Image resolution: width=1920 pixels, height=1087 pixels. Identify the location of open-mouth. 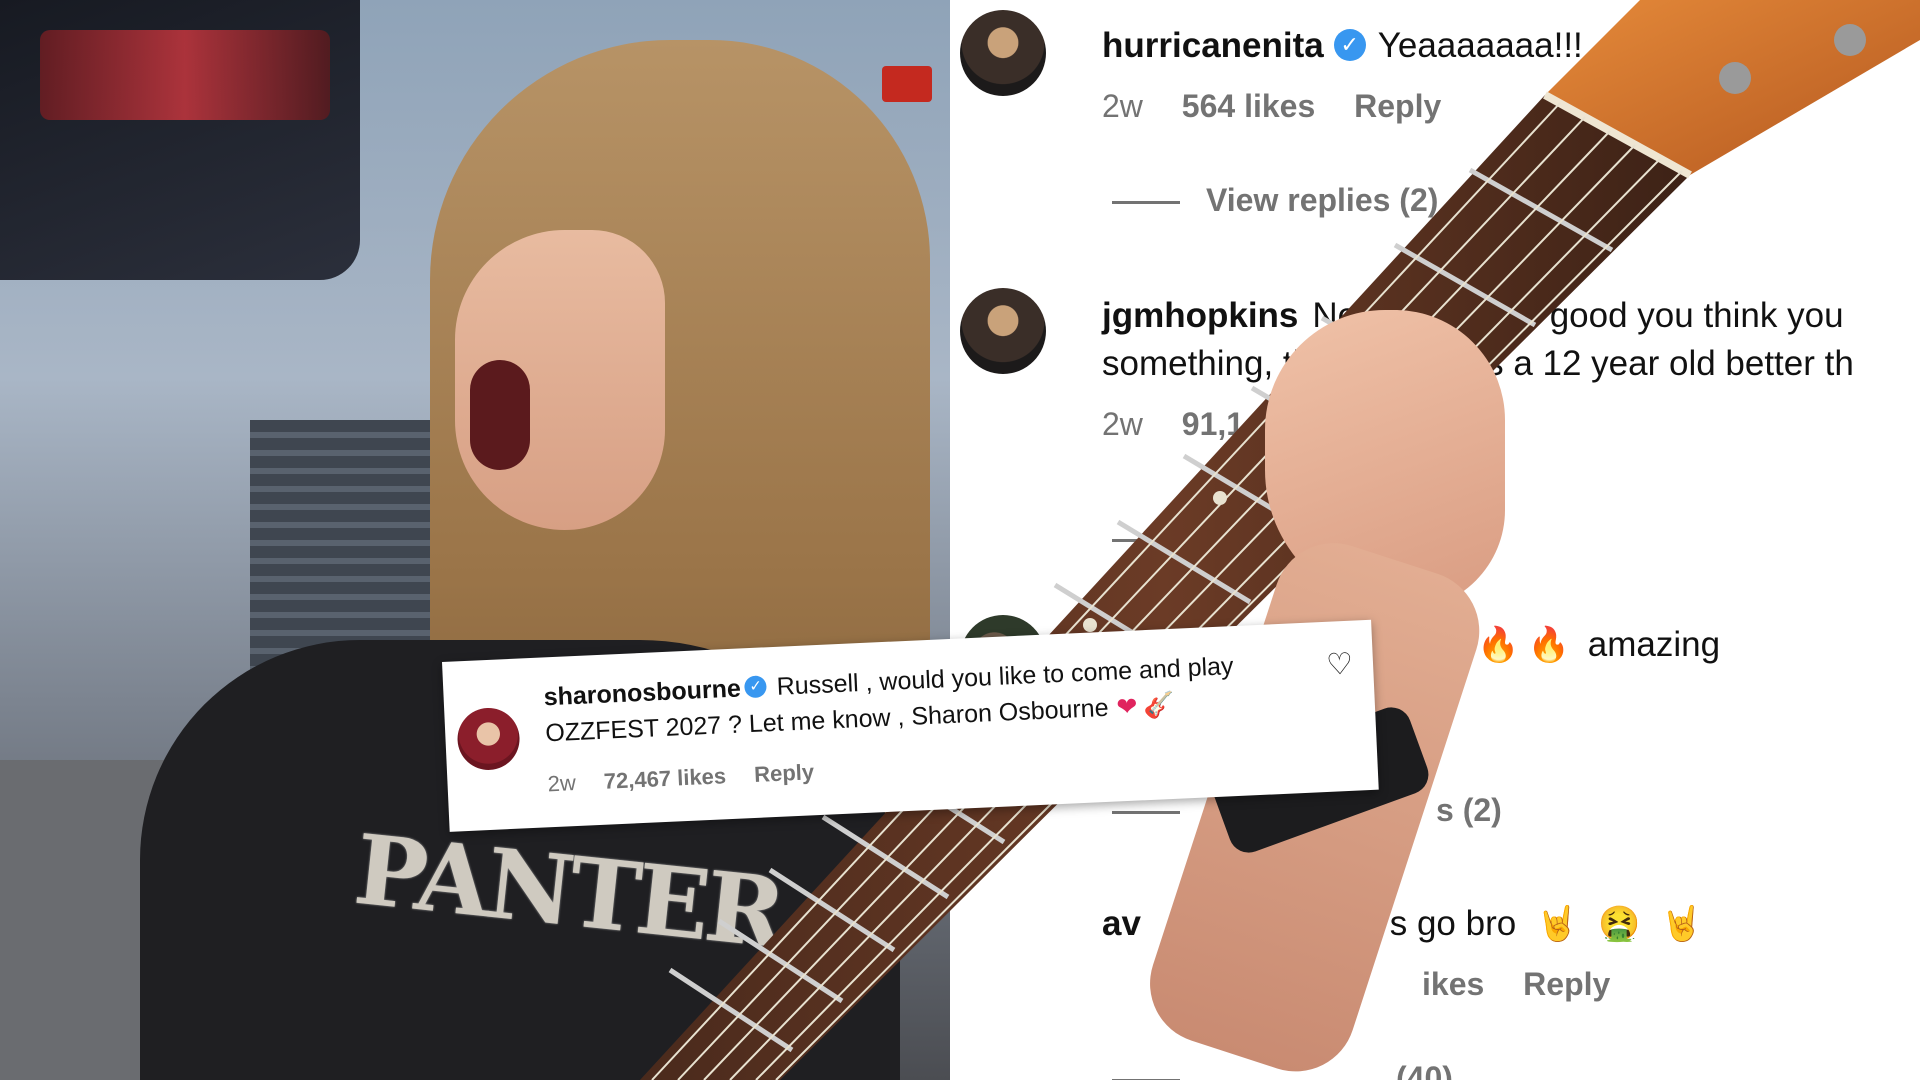
(500, 415).